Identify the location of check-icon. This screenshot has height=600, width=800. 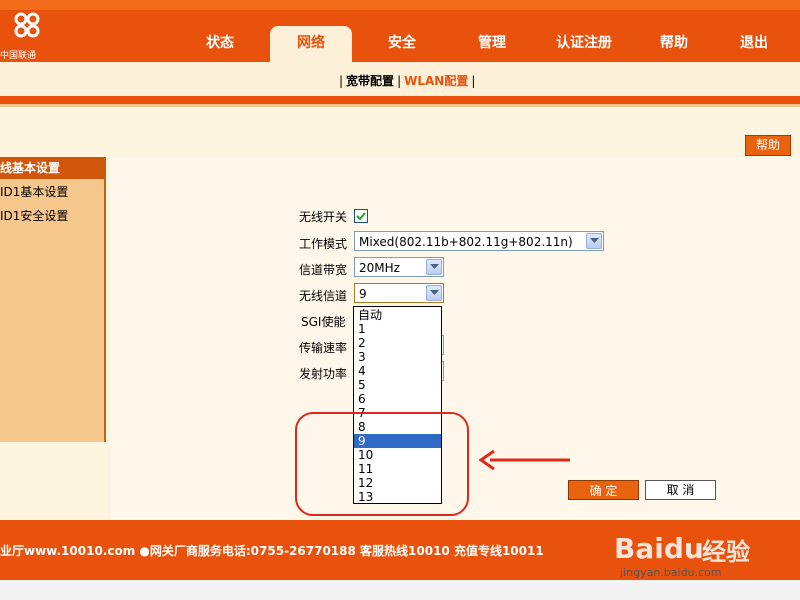
(361, 216).